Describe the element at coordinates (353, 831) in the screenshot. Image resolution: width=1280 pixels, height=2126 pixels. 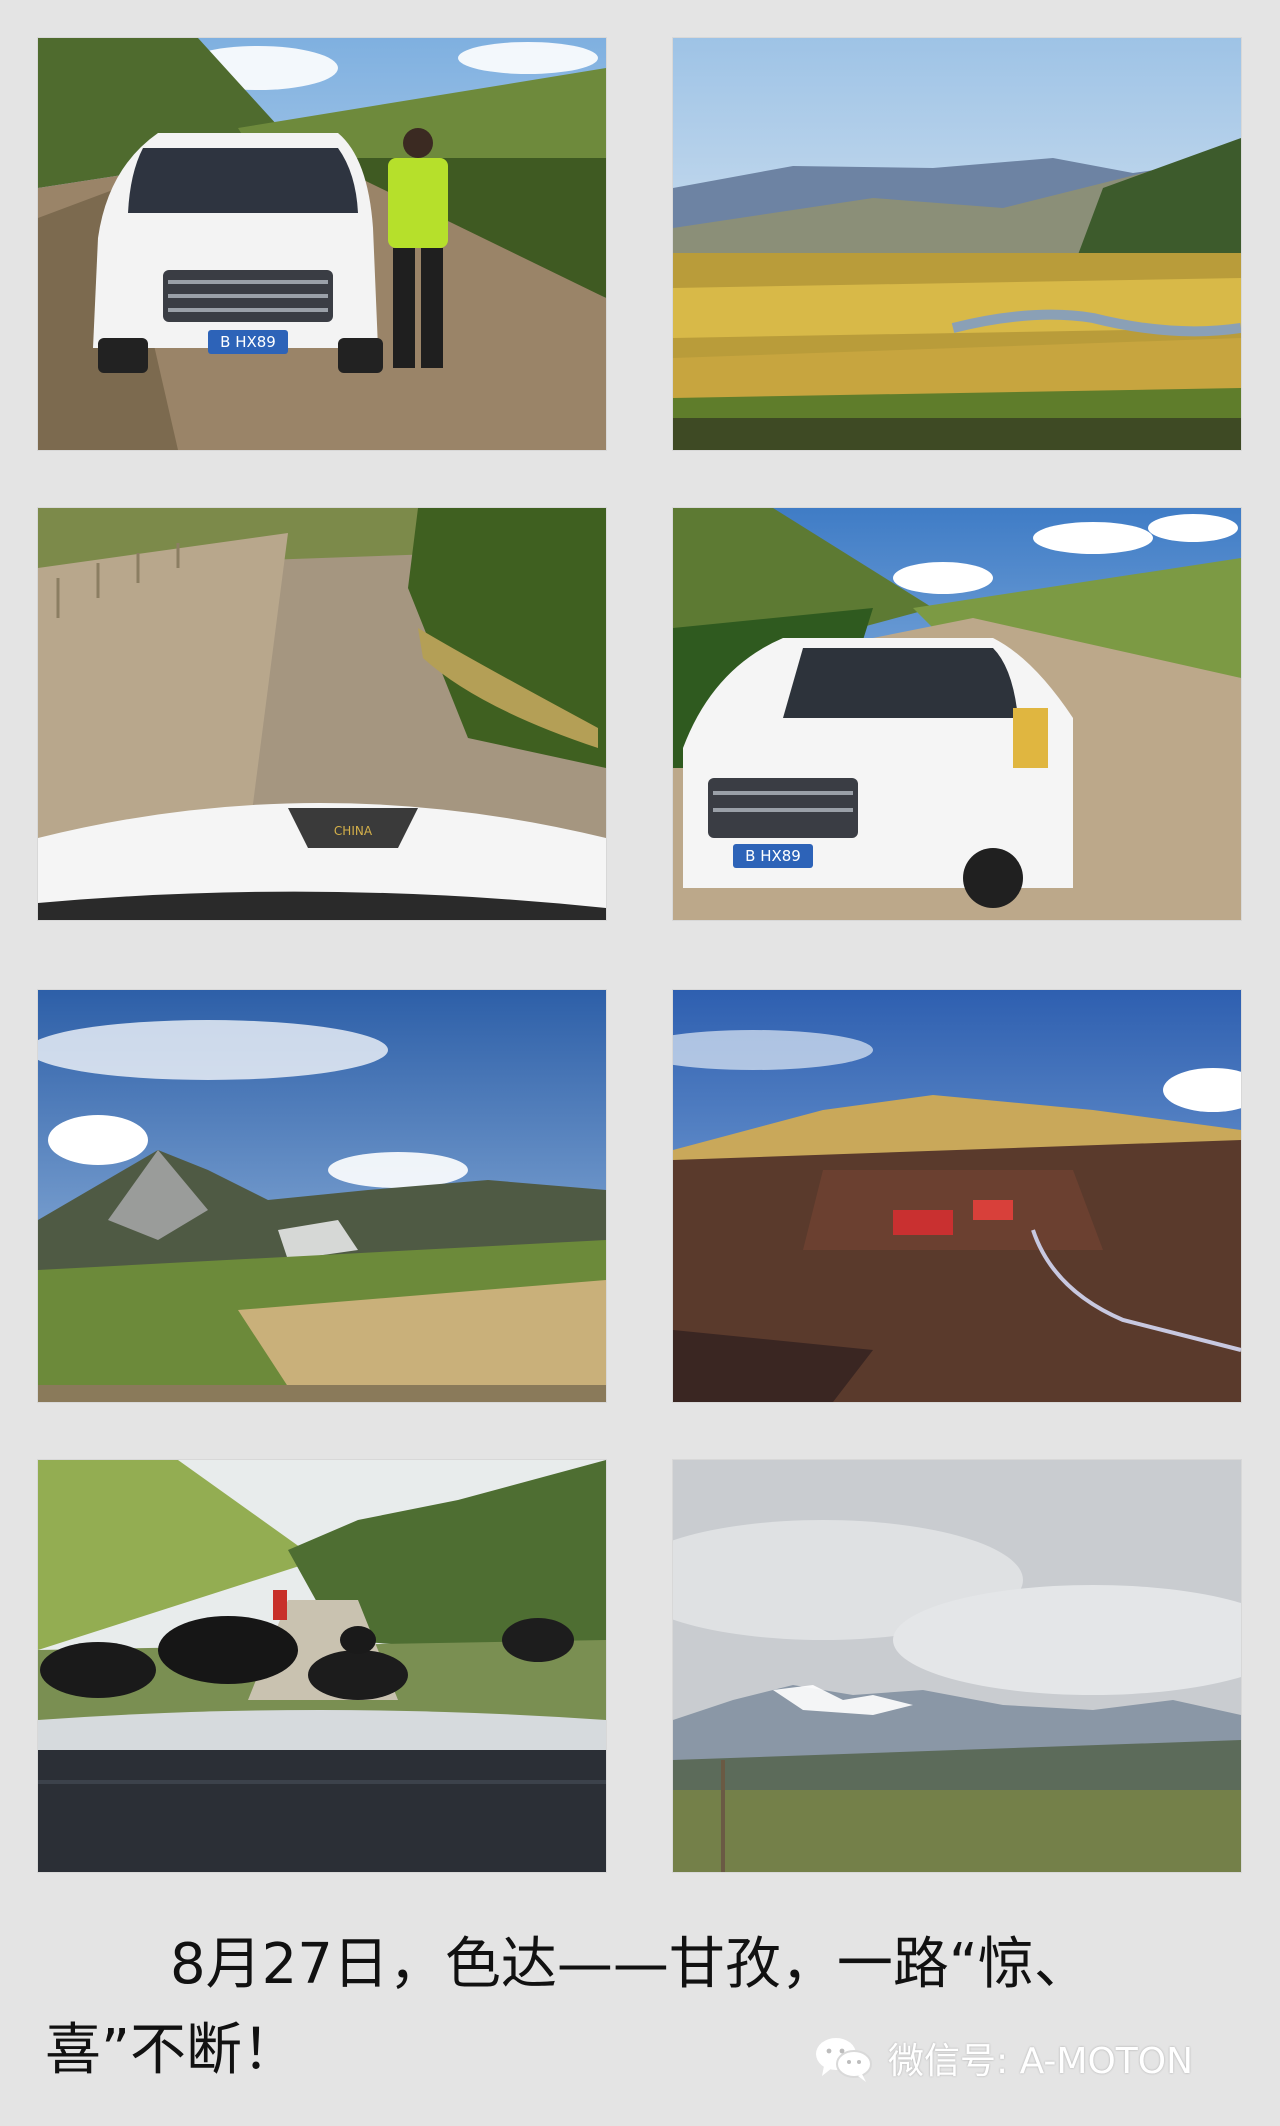
I see `hood-emblem: CHINA` at that location.